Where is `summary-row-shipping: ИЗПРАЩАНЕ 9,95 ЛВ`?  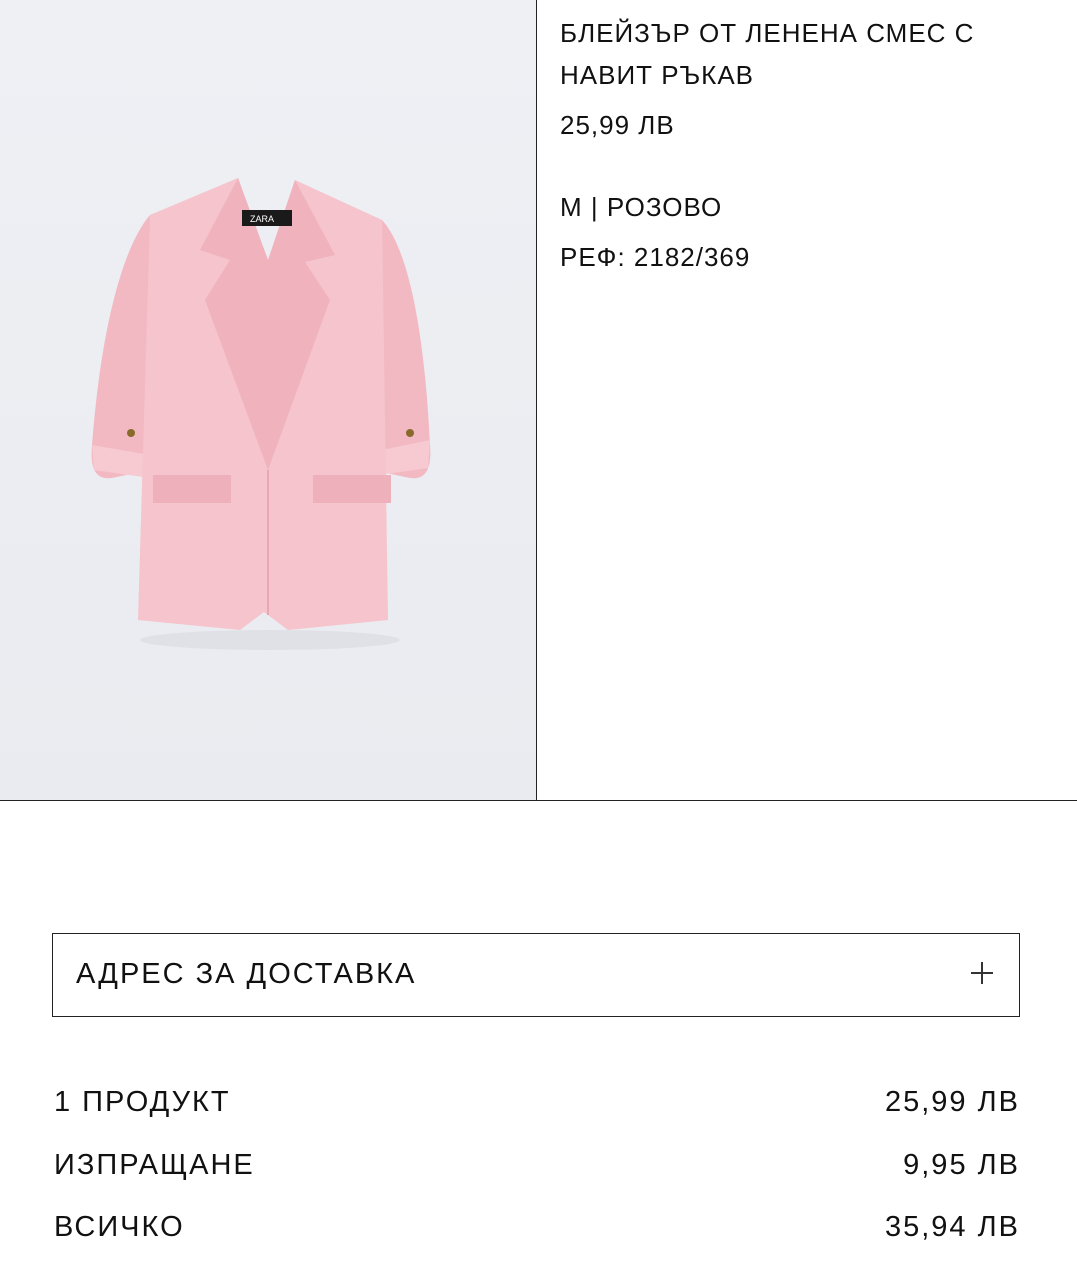 summary-row-shipping: ИЗПРАЩАНЕ 9,95 ЛВ is located at coordinates (537, 1171).